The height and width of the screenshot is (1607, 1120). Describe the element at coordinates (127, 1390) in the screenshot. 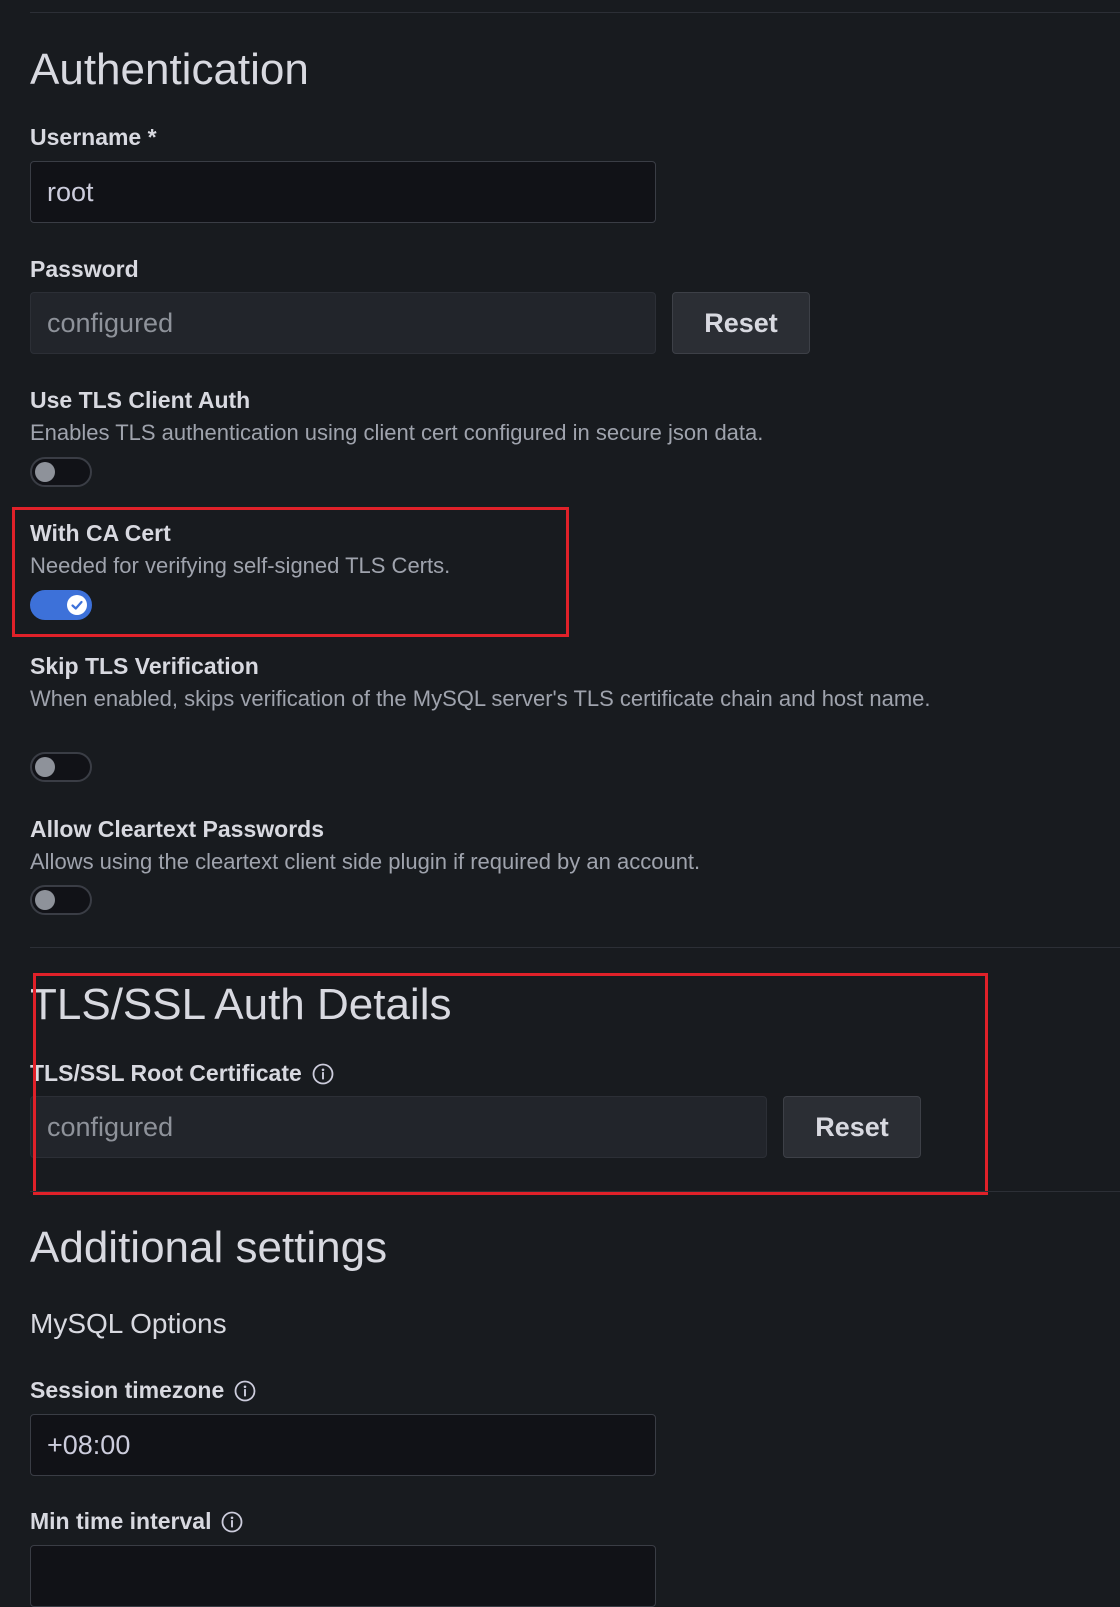

I see `session-timezone-label-text: Session timezone` at that location.